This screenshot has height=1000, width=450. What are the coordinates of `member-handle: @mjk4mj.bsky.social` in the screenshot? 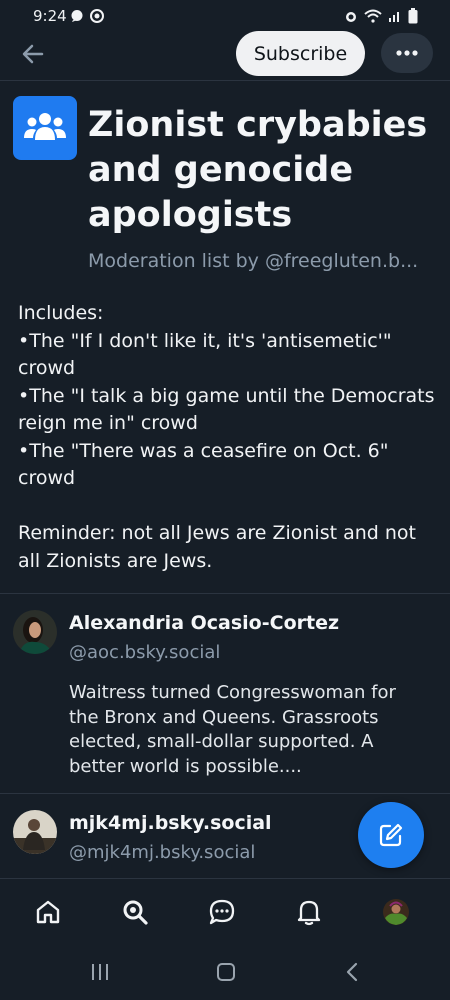 It's located at (162, 852).